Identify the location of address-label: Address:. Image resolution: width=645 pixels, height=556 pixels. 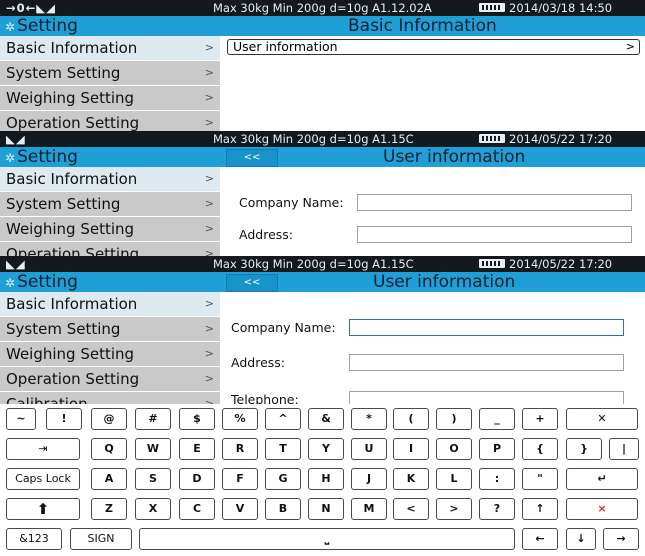
(258, 362).